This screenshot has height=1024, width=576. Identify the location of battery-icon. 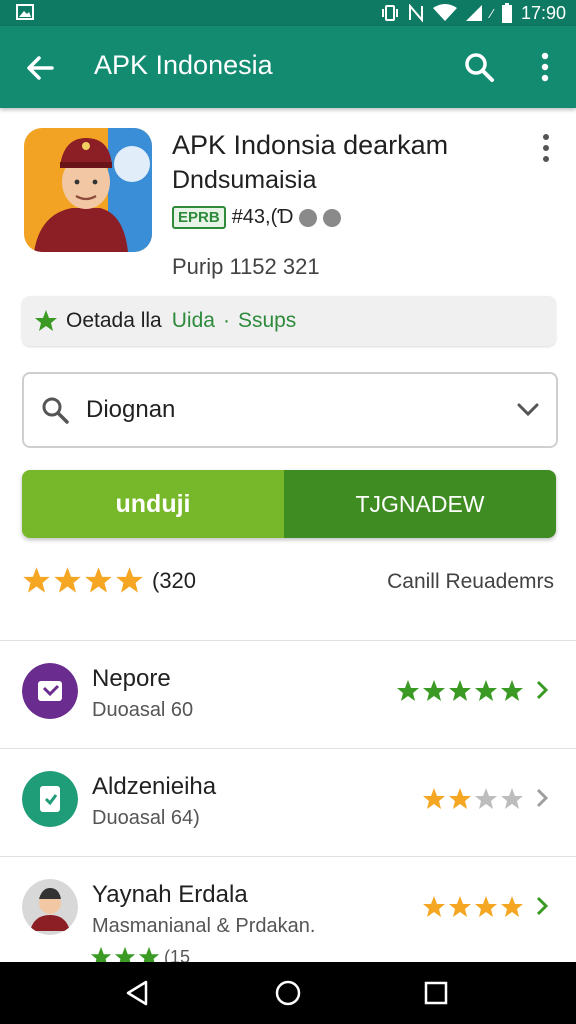
(506, 13).